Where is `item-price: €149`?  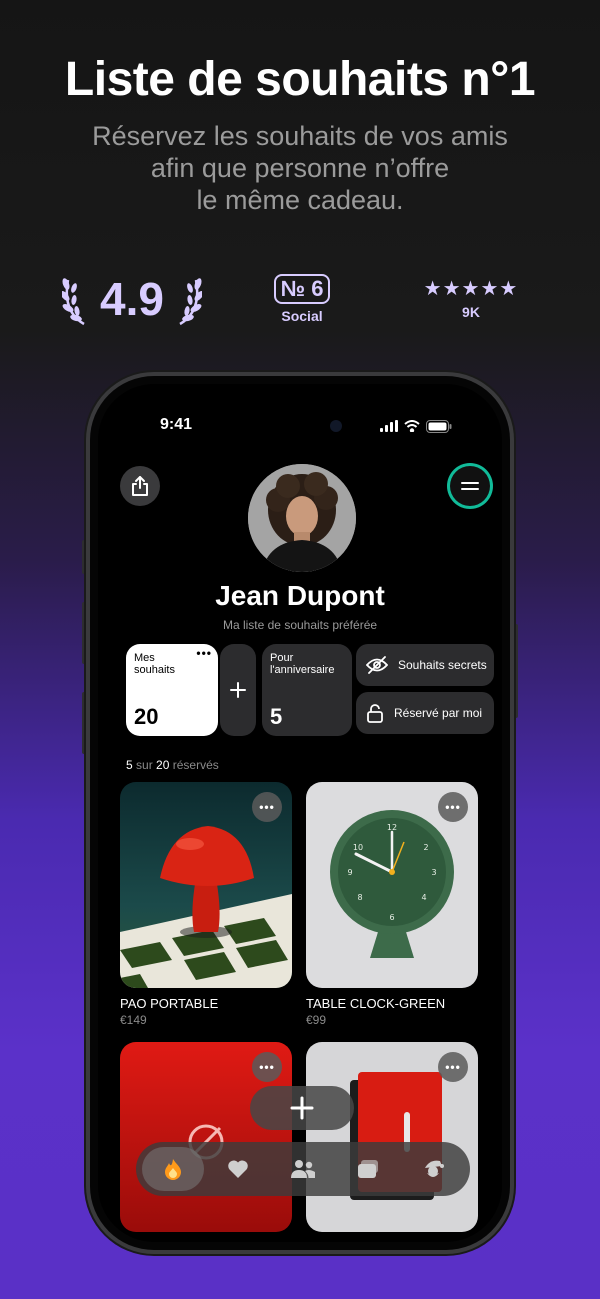
item-price: €149 is located at coordinates (133, 1020).